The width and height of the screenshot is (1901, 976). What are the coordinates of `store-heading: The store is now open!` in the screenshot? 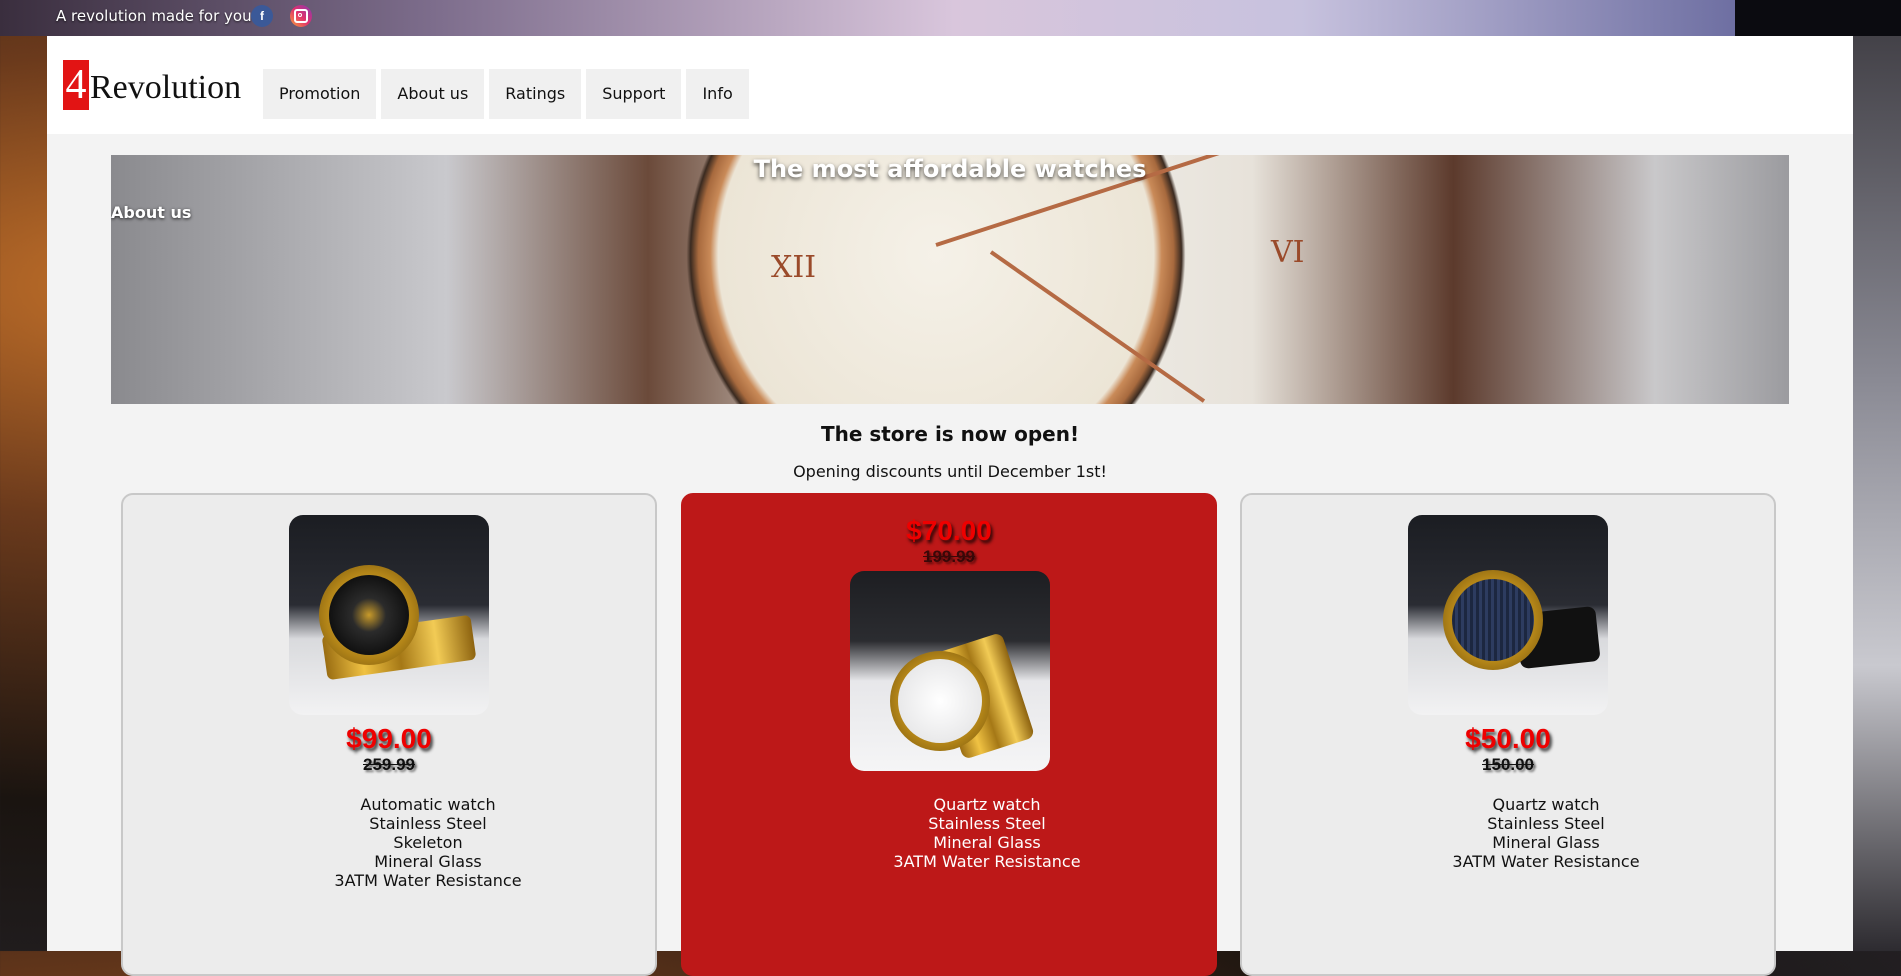 It's located at (950, 434).